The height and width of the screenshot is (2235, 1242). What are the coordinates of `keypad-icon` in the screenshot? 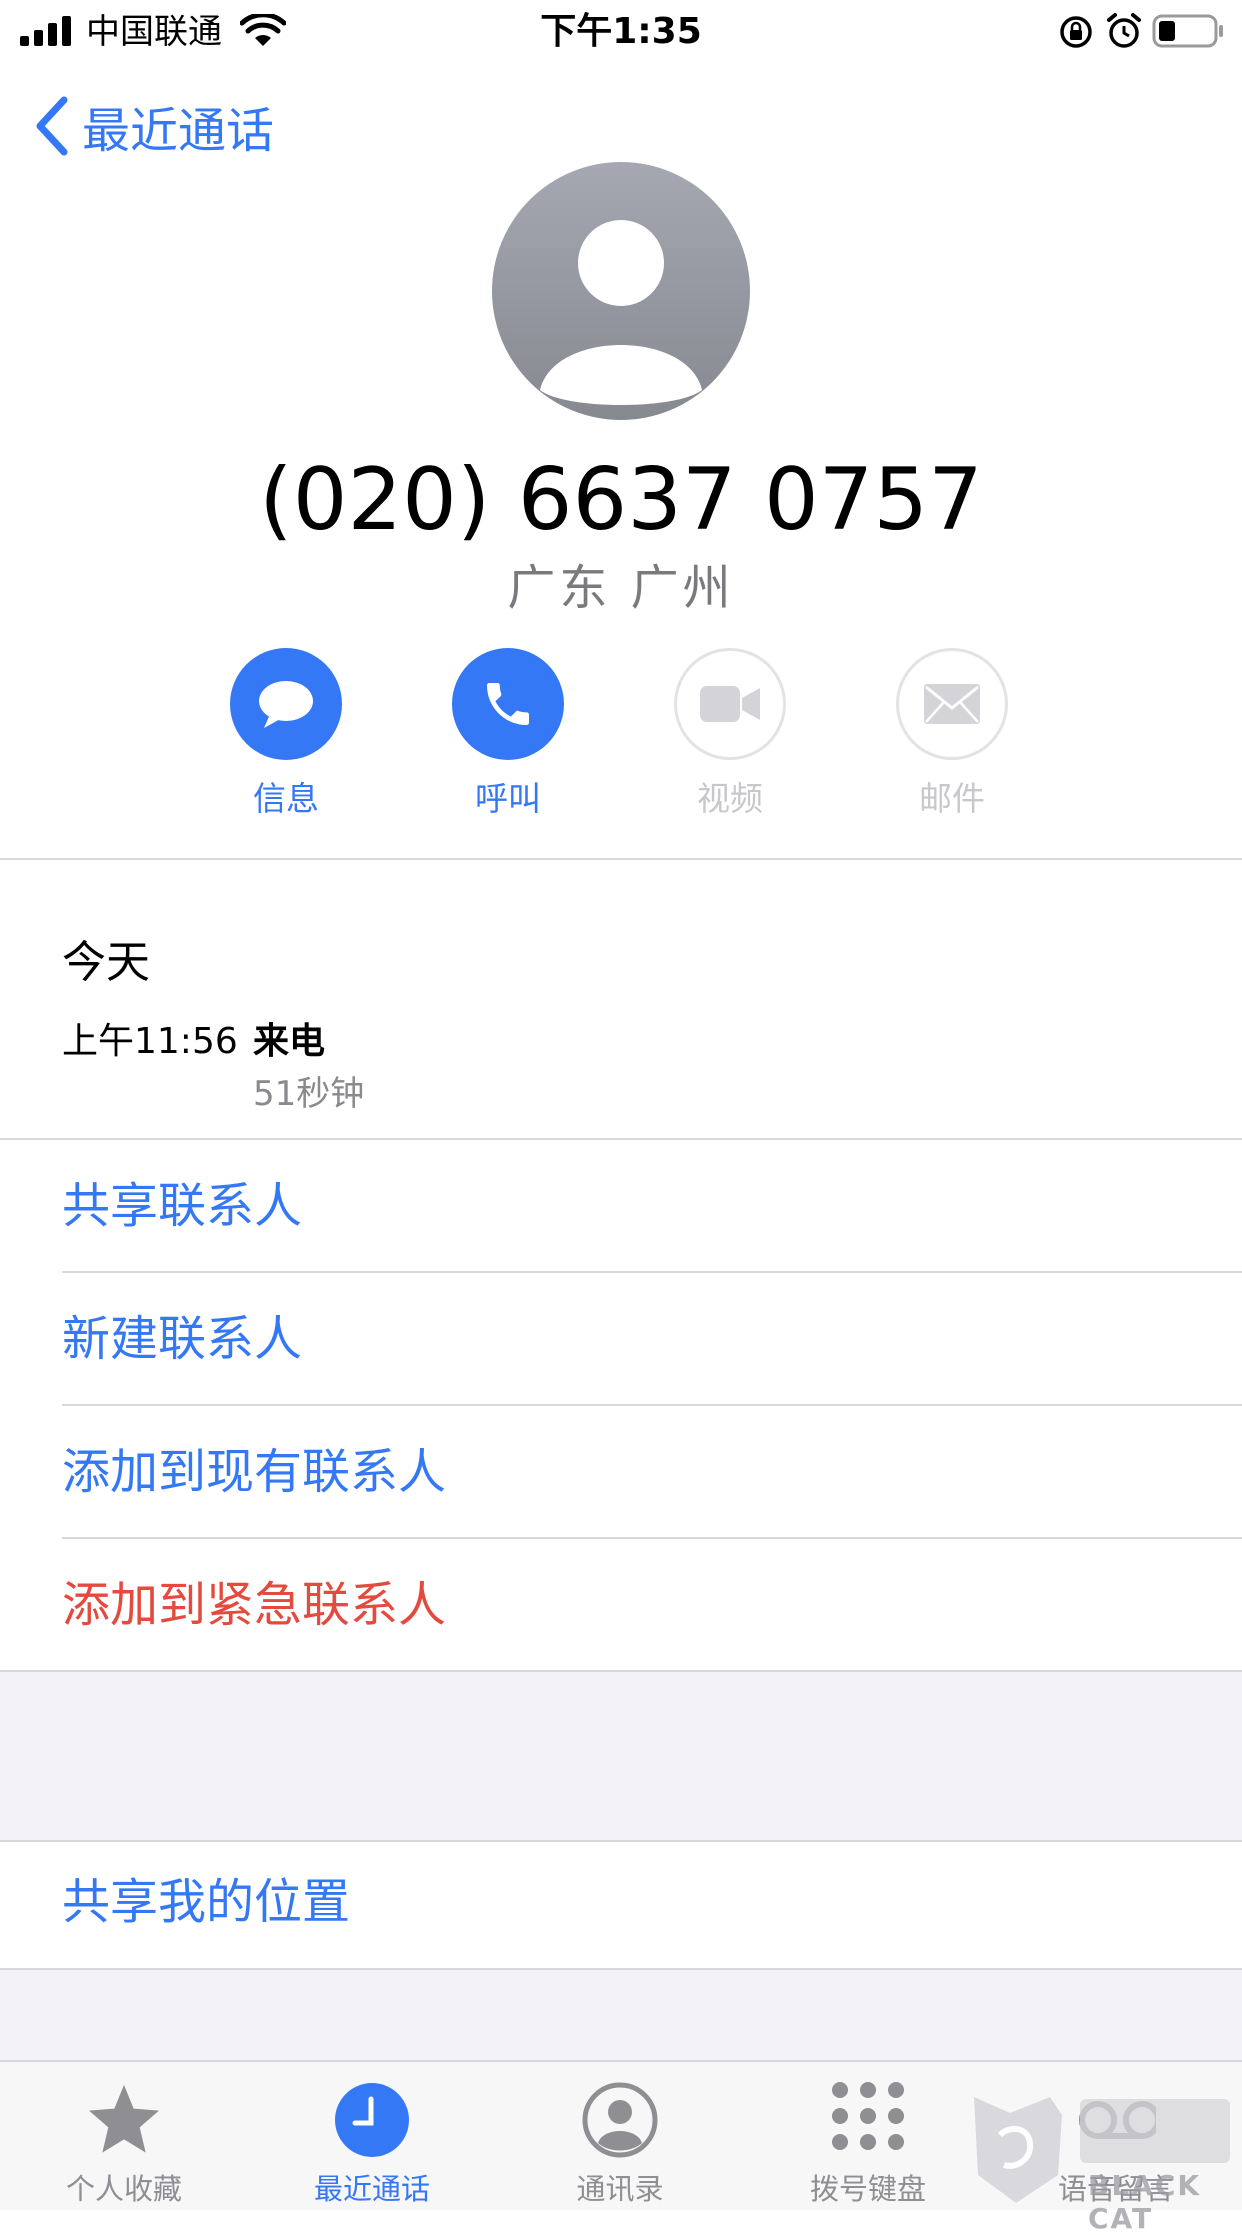 It's located at (868, 2116).